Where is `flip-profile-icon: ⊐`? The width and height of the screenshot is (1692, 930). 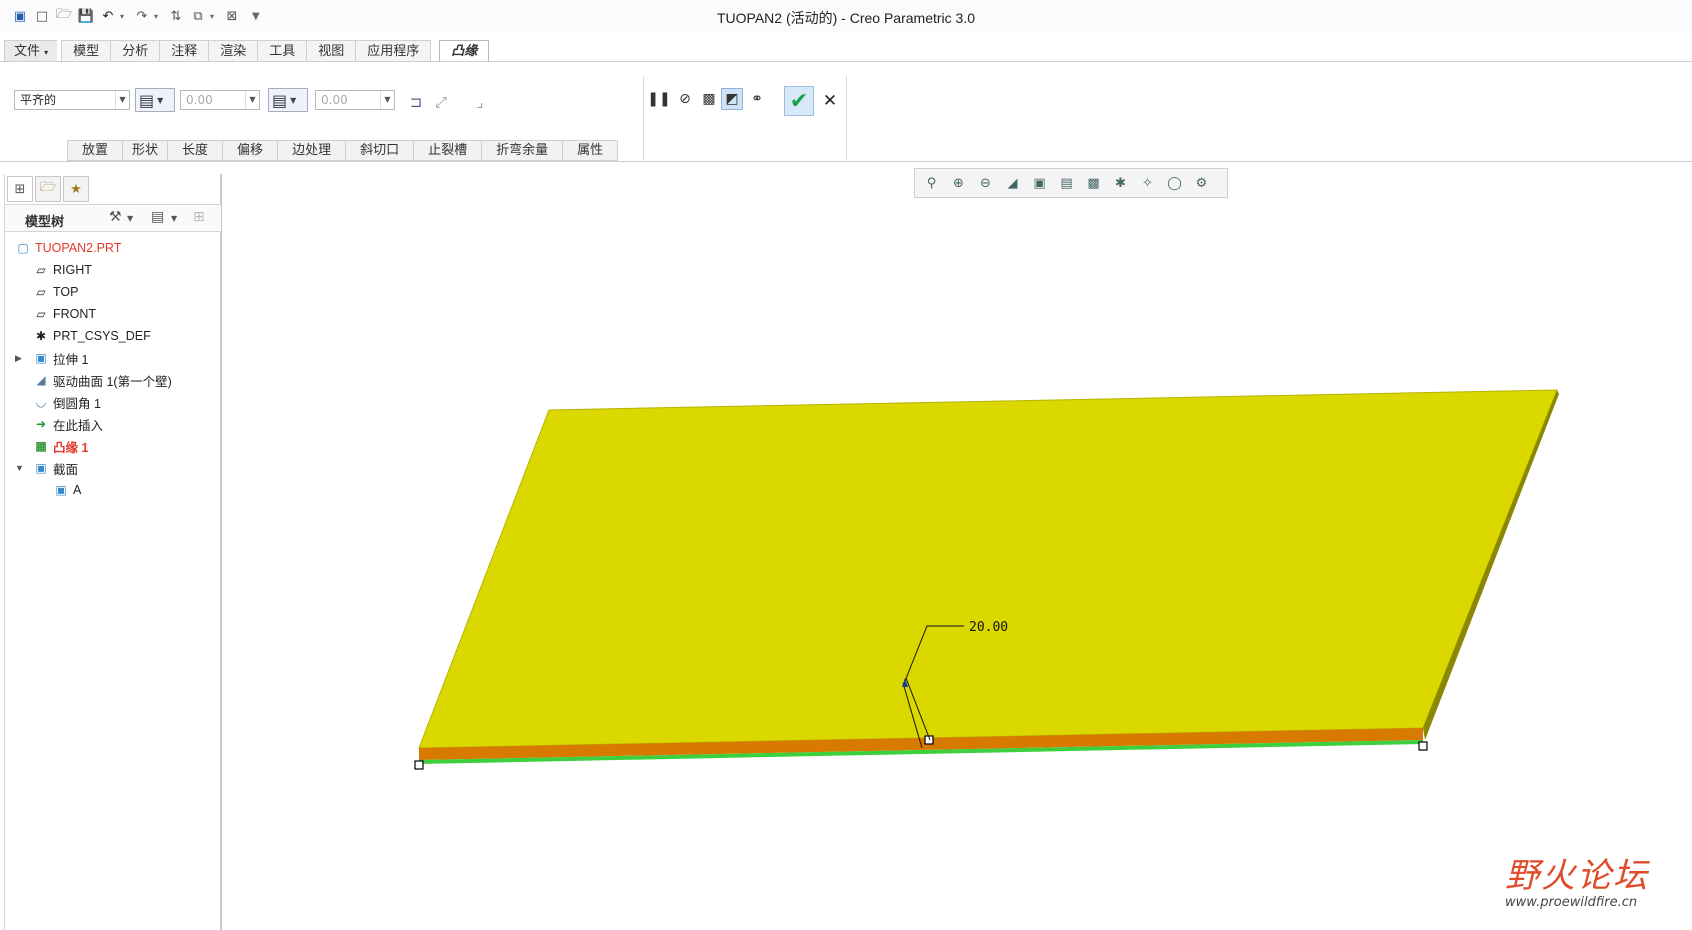 flip-profile-icon: ⊐ is located at coordinates (416, 102).